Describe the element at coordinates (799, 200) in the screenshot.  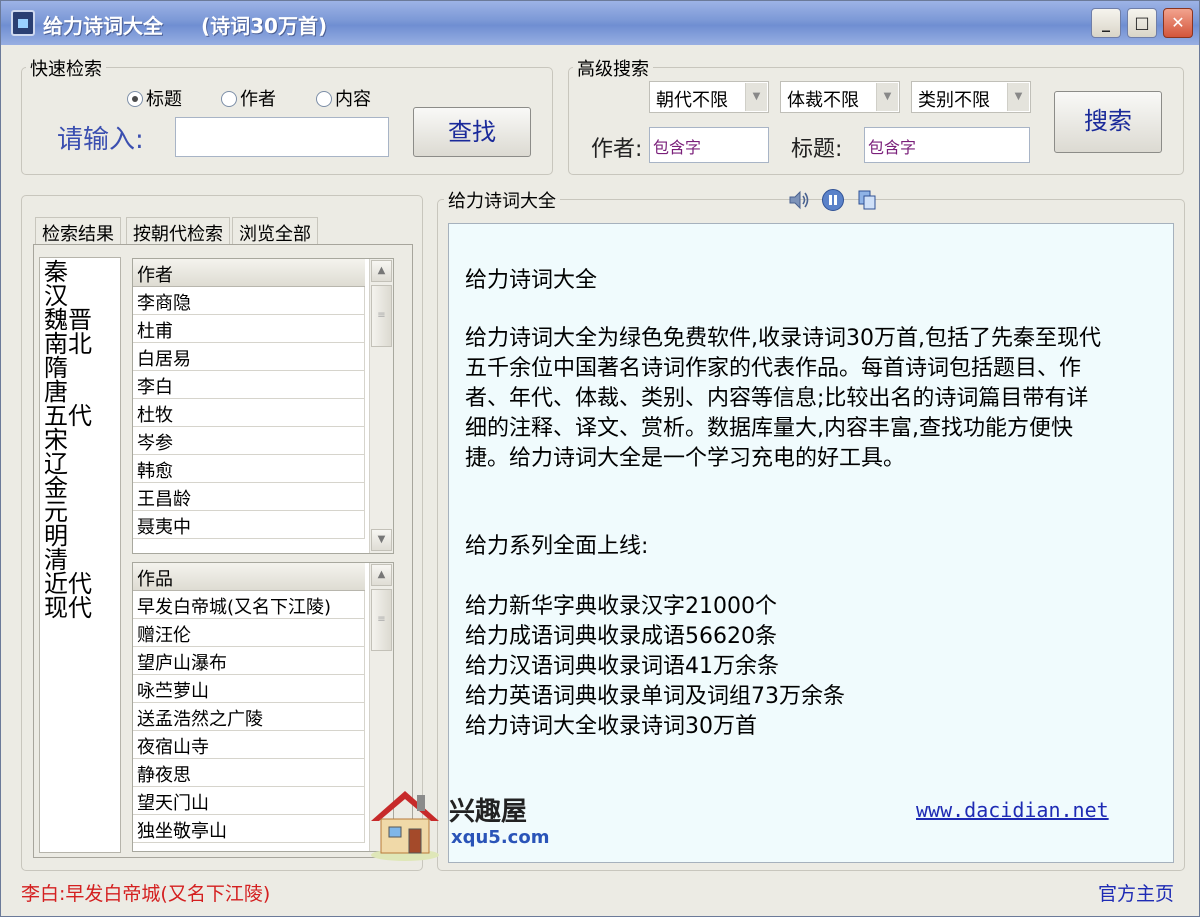
I see `speaker-icon` at that location.